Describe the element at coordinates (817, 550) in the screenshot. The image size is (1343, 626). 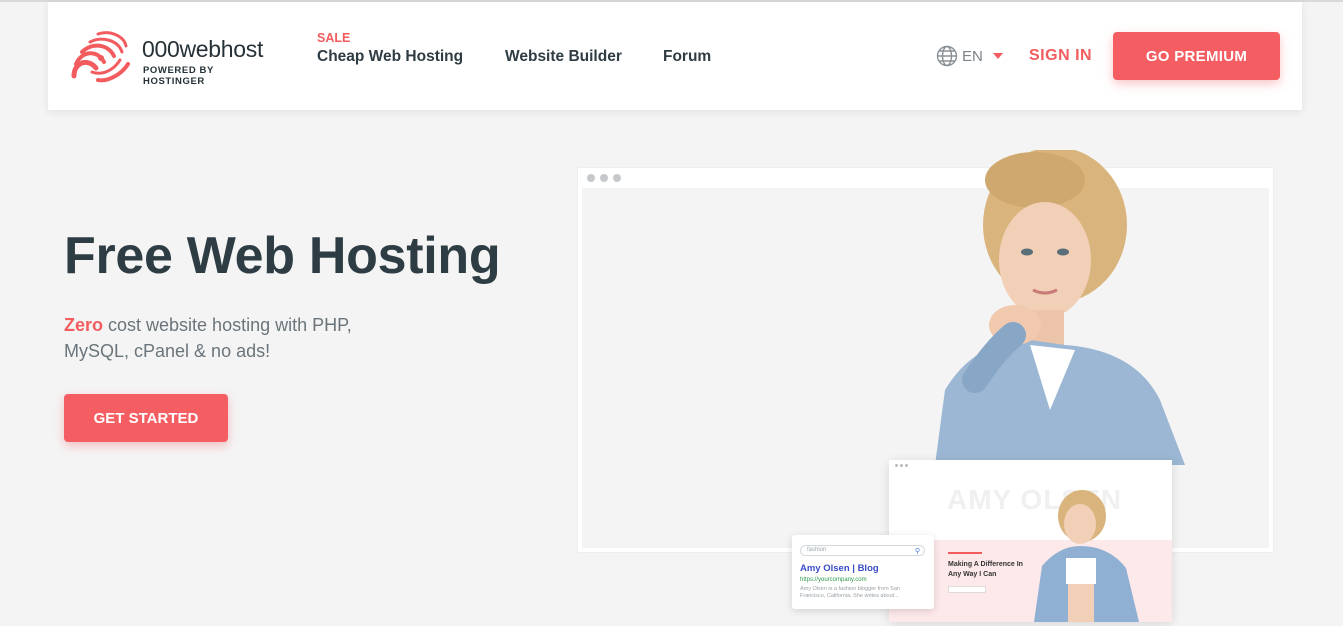
I see `mini-search-placeholder: fashion` at that location.